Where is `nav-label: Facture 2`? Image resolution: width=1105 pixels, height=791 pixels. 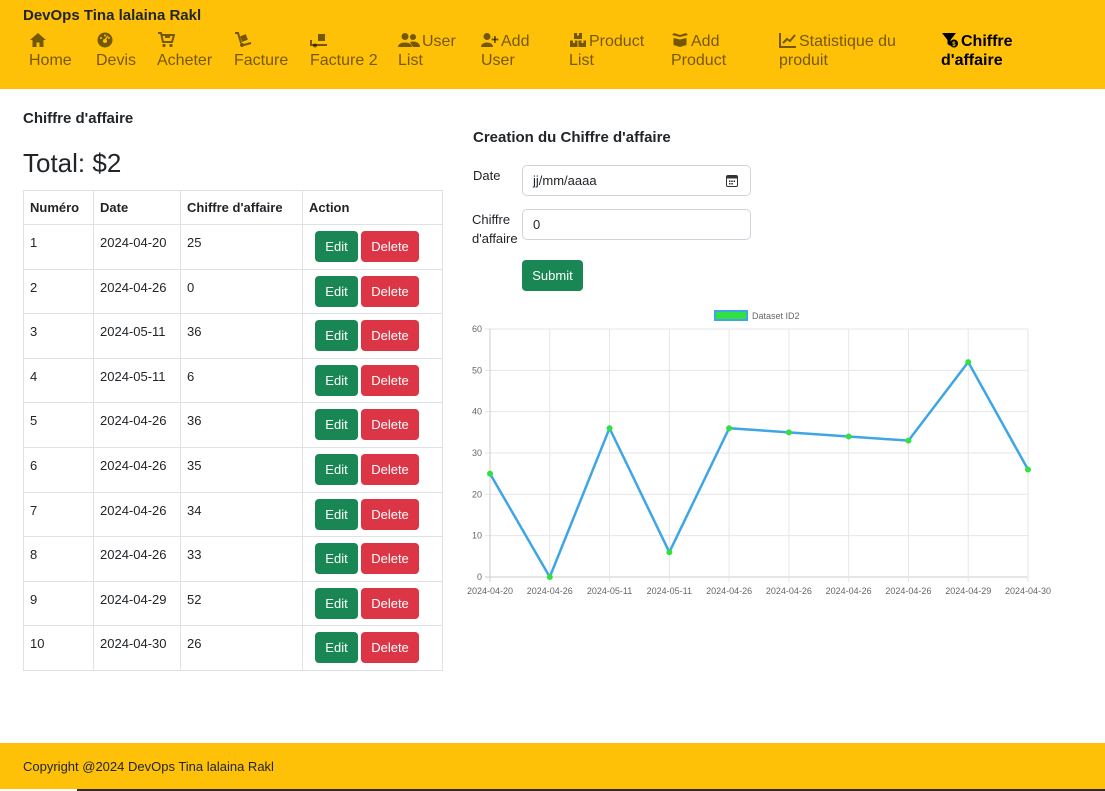 nav-label: Facture 2 is located at coordinates (344, 60).